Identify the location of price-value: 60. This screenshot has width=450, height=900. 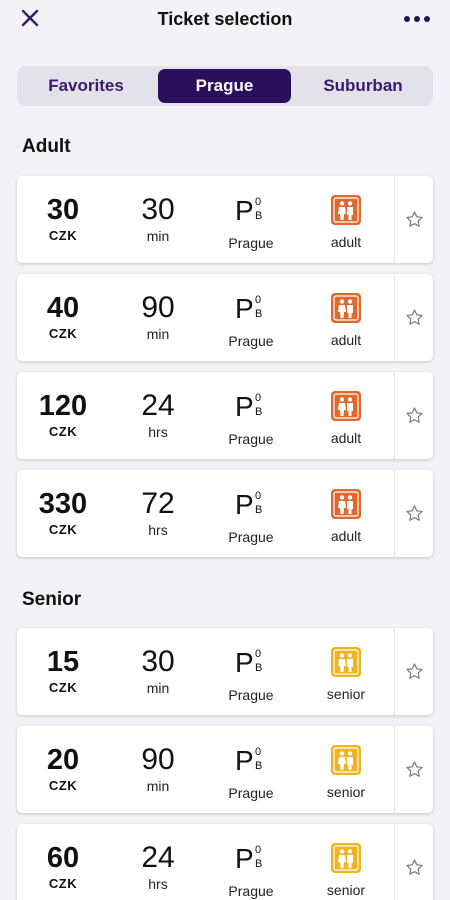
(63, 858).